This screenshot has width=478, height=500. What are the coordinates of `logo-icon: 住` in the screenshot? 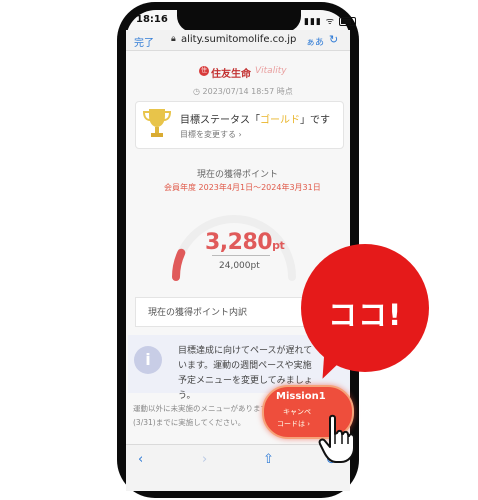 It's located at (204, 71).